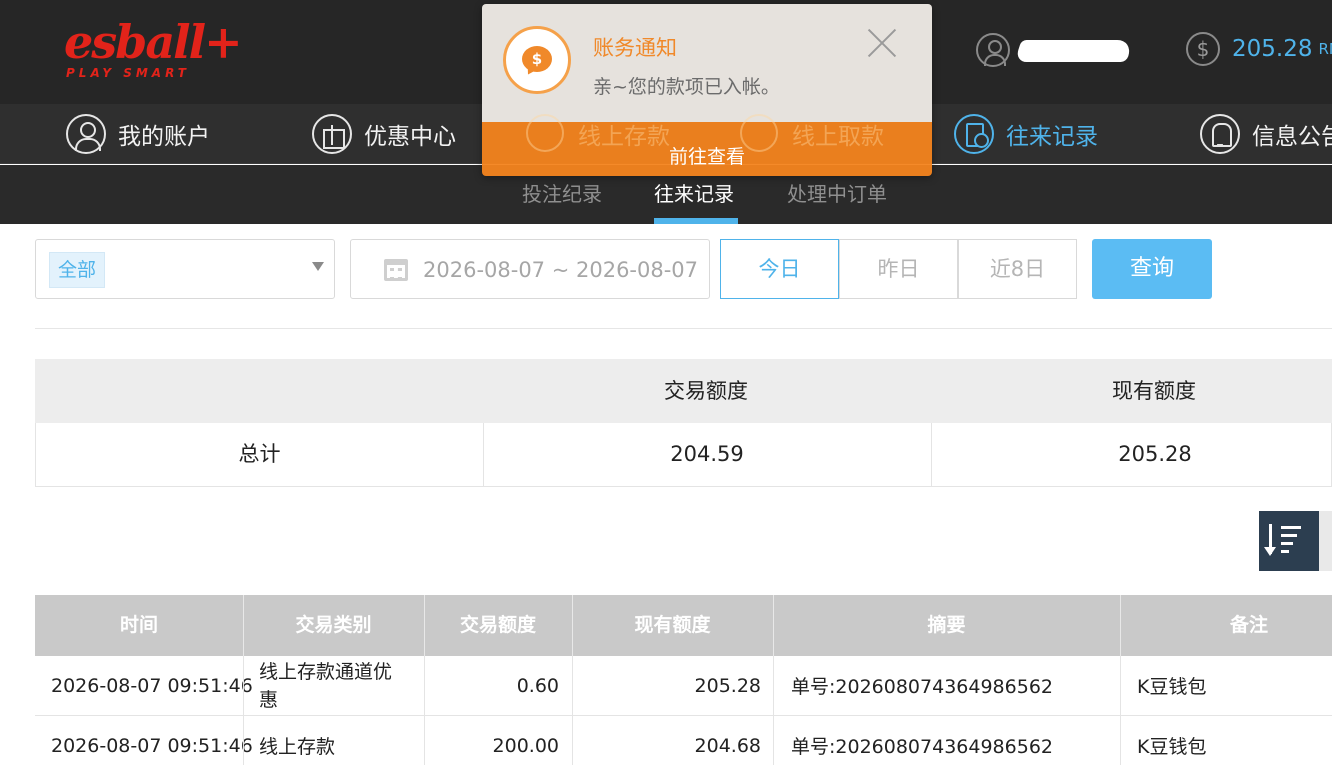 Image resolution: width=1332 pixels, height=765 pixels. Describe the element at coordinates (1289, 541) in the screenshot. I see `sort-button` at that location.